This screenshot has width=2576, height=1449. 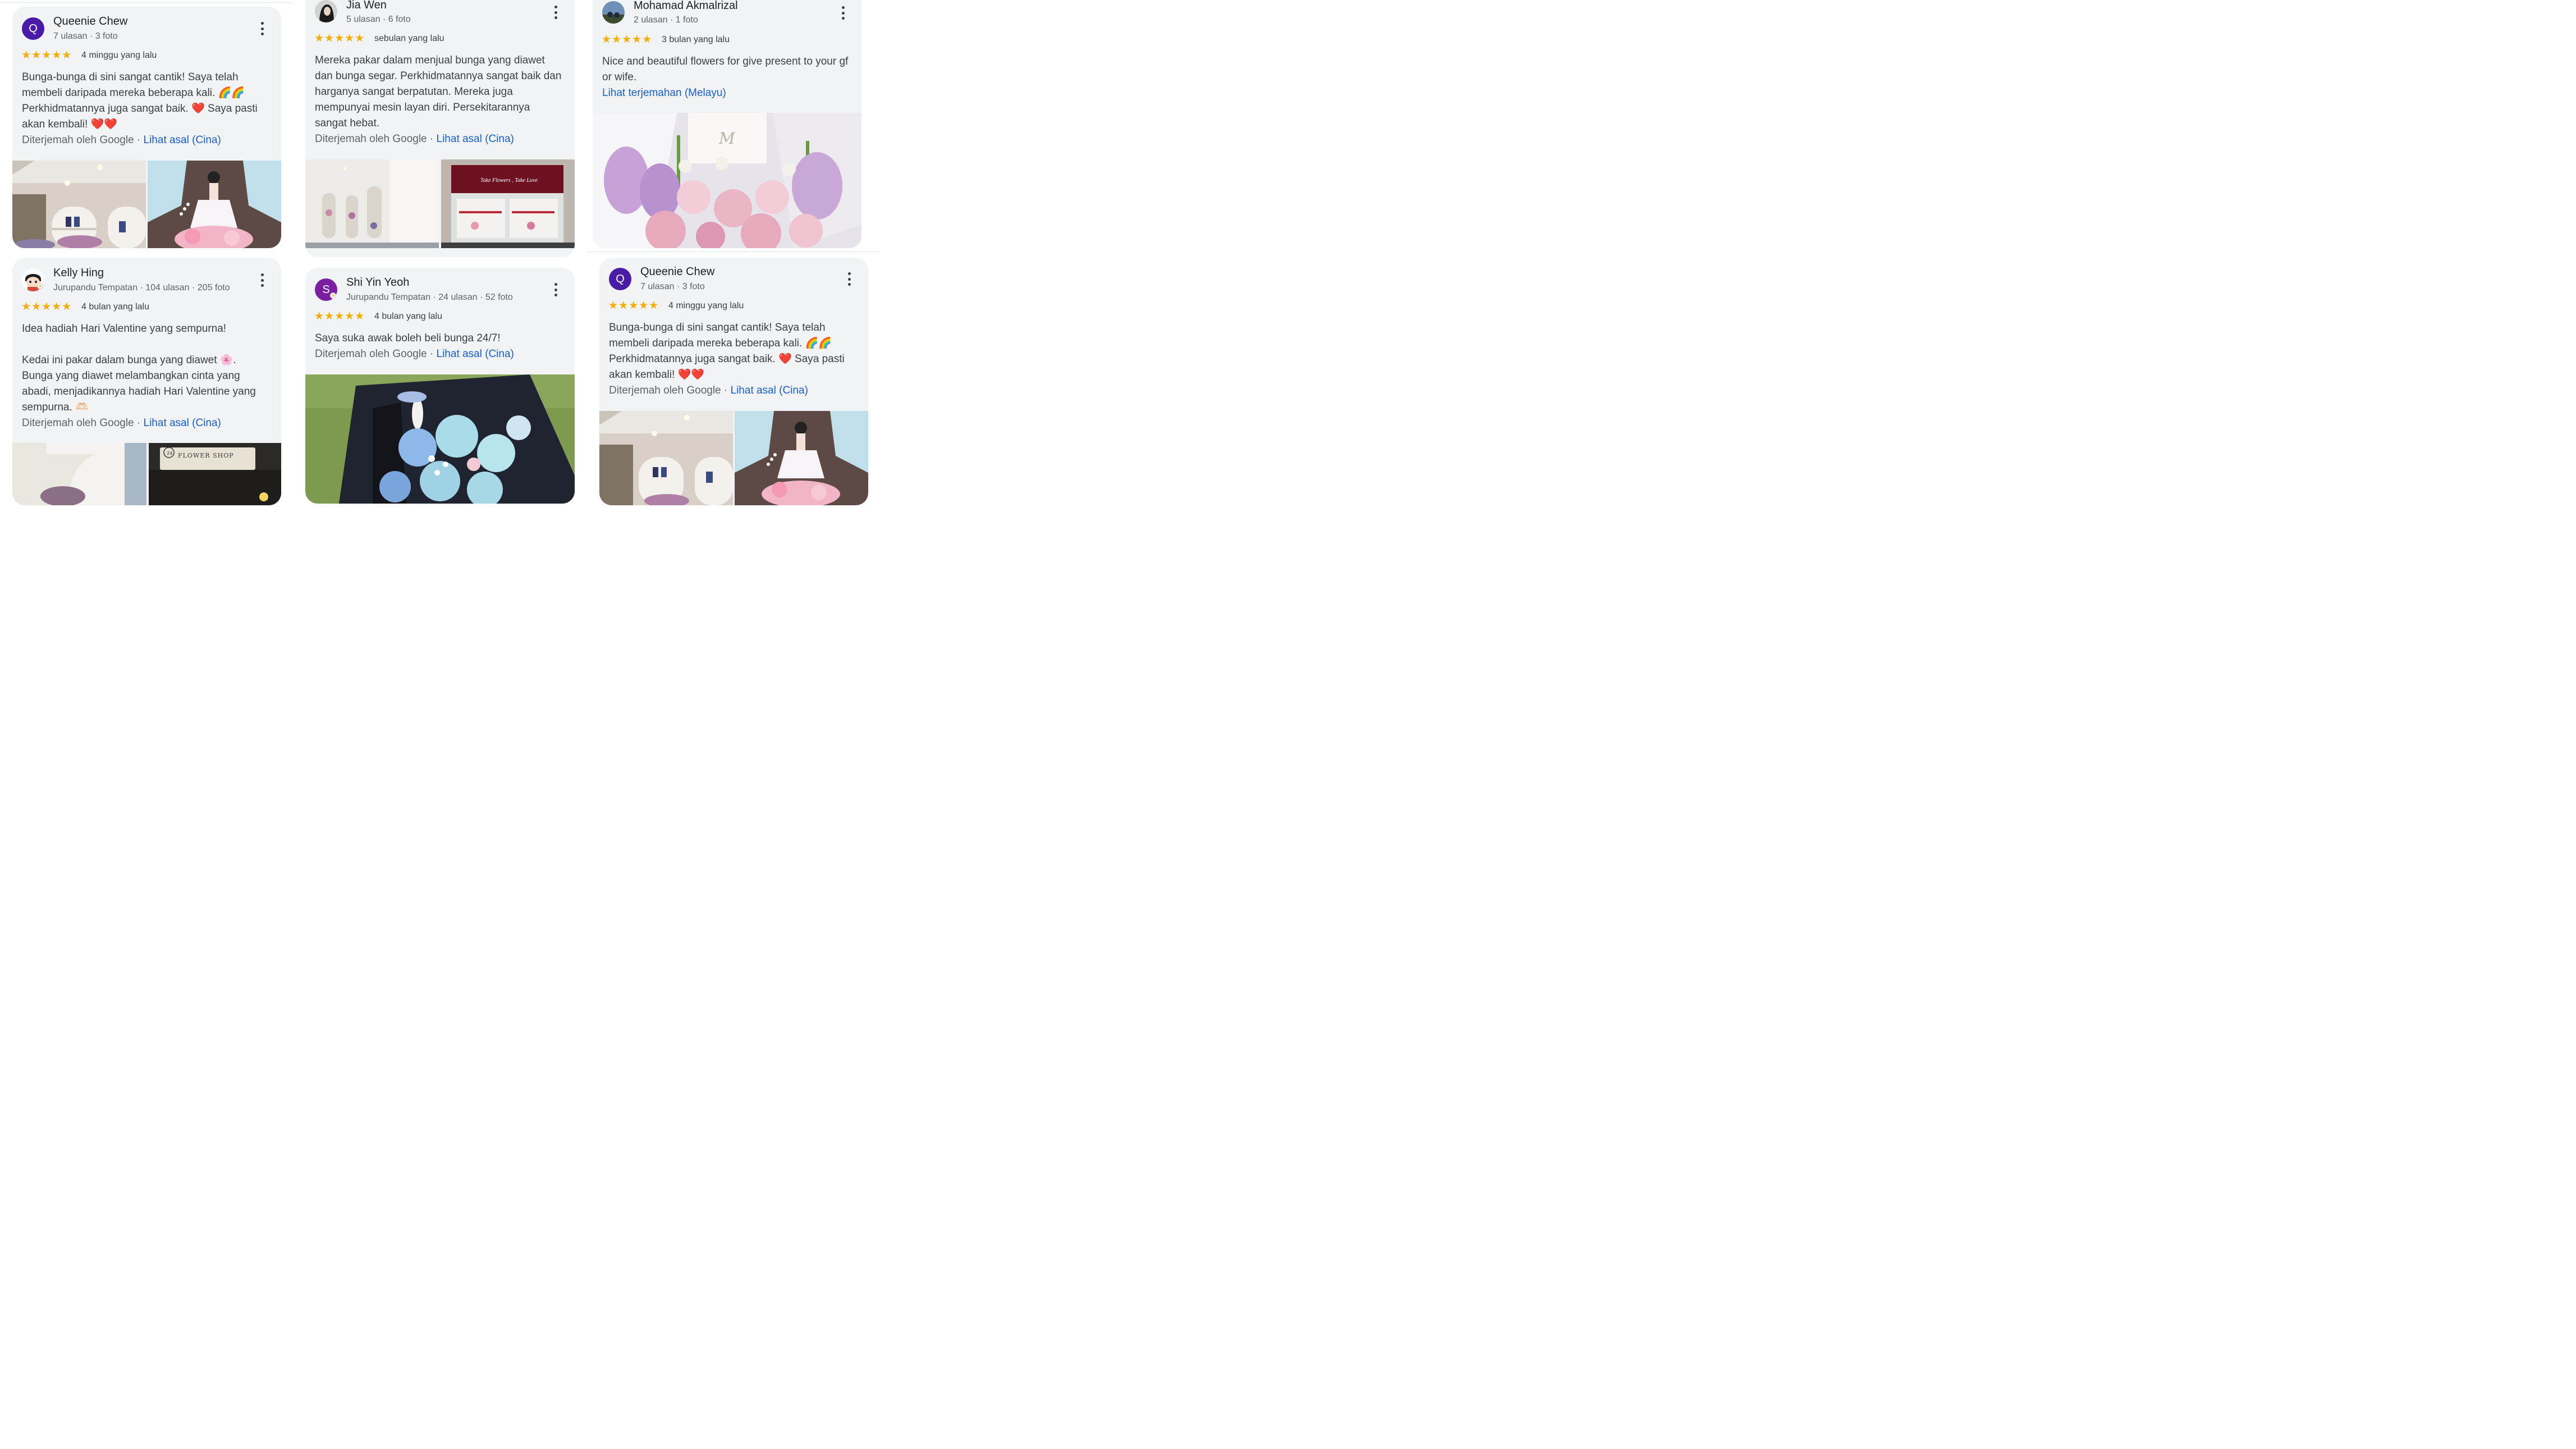 What do you see at coordinates (409, 38) in the screenshot?
I see `review-time: sebulan yang lalu` at bounding box center [409, 38].